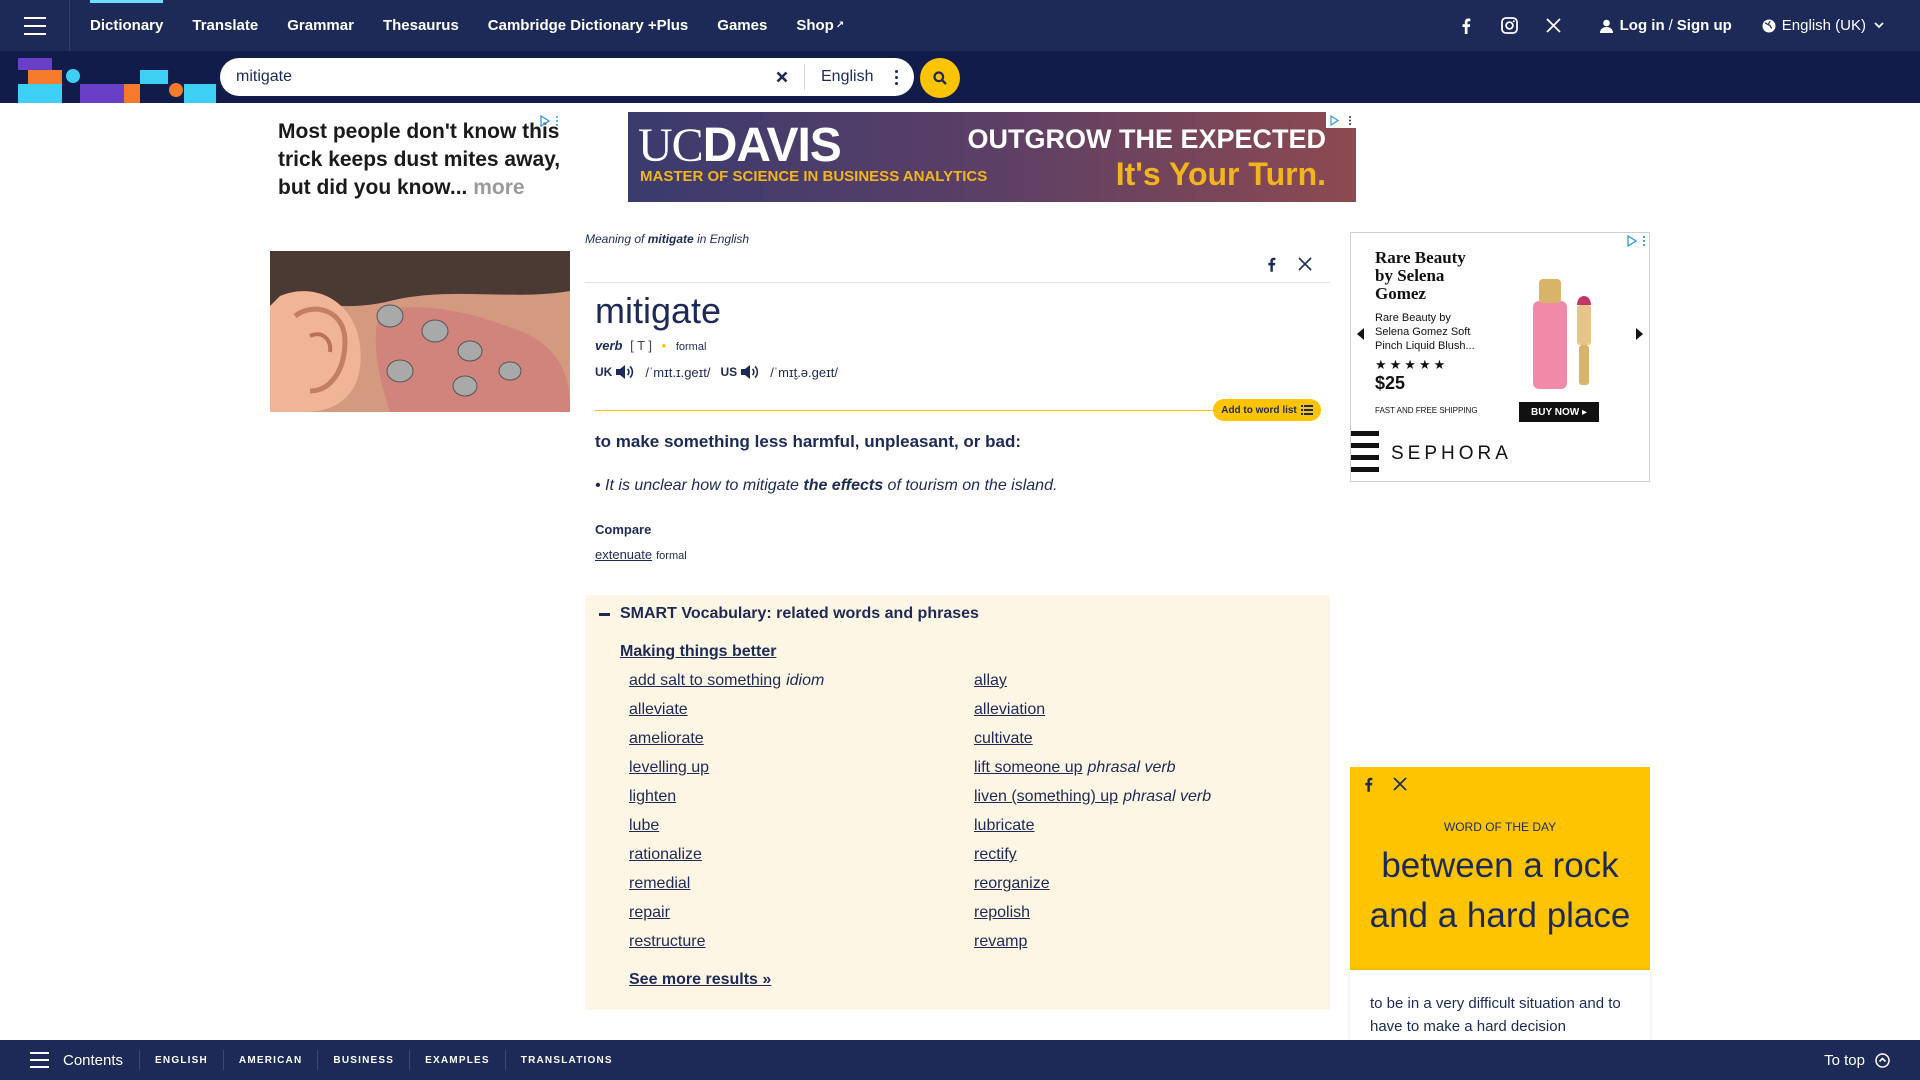  I want to click on ad-buy-now-button: BUY NOW ▸, so click(1559, 412).